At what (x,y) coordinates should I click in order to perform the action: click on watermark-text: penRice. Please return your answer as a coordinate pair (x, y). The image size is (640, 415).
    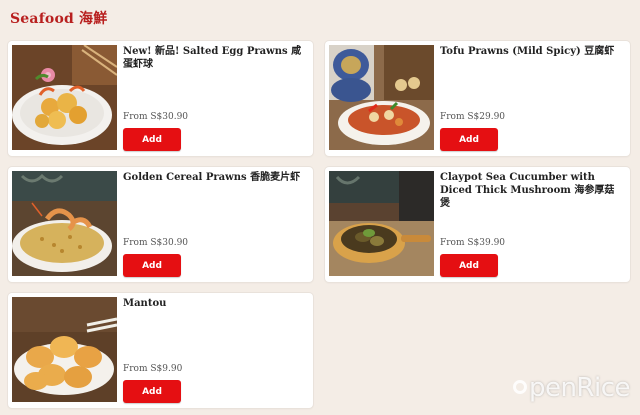
    Looking at the image, I should click on (579, 388).